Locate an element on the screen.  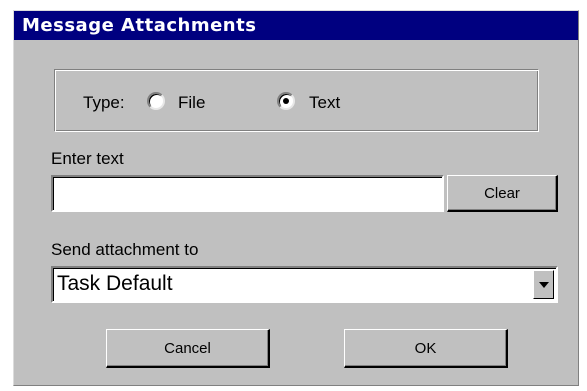
text-input is located at coordinates (247, 193).